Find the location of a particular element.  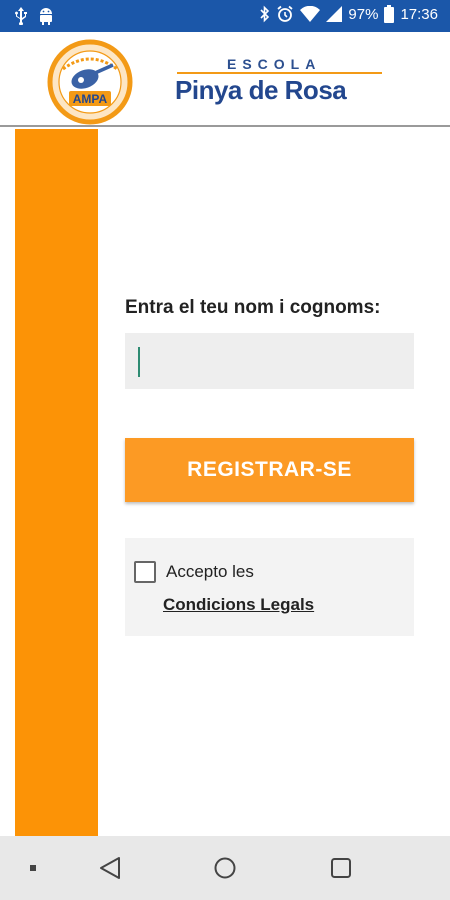

legal-conditions-link: Condicions Legals is located at coordinates (238, 605).